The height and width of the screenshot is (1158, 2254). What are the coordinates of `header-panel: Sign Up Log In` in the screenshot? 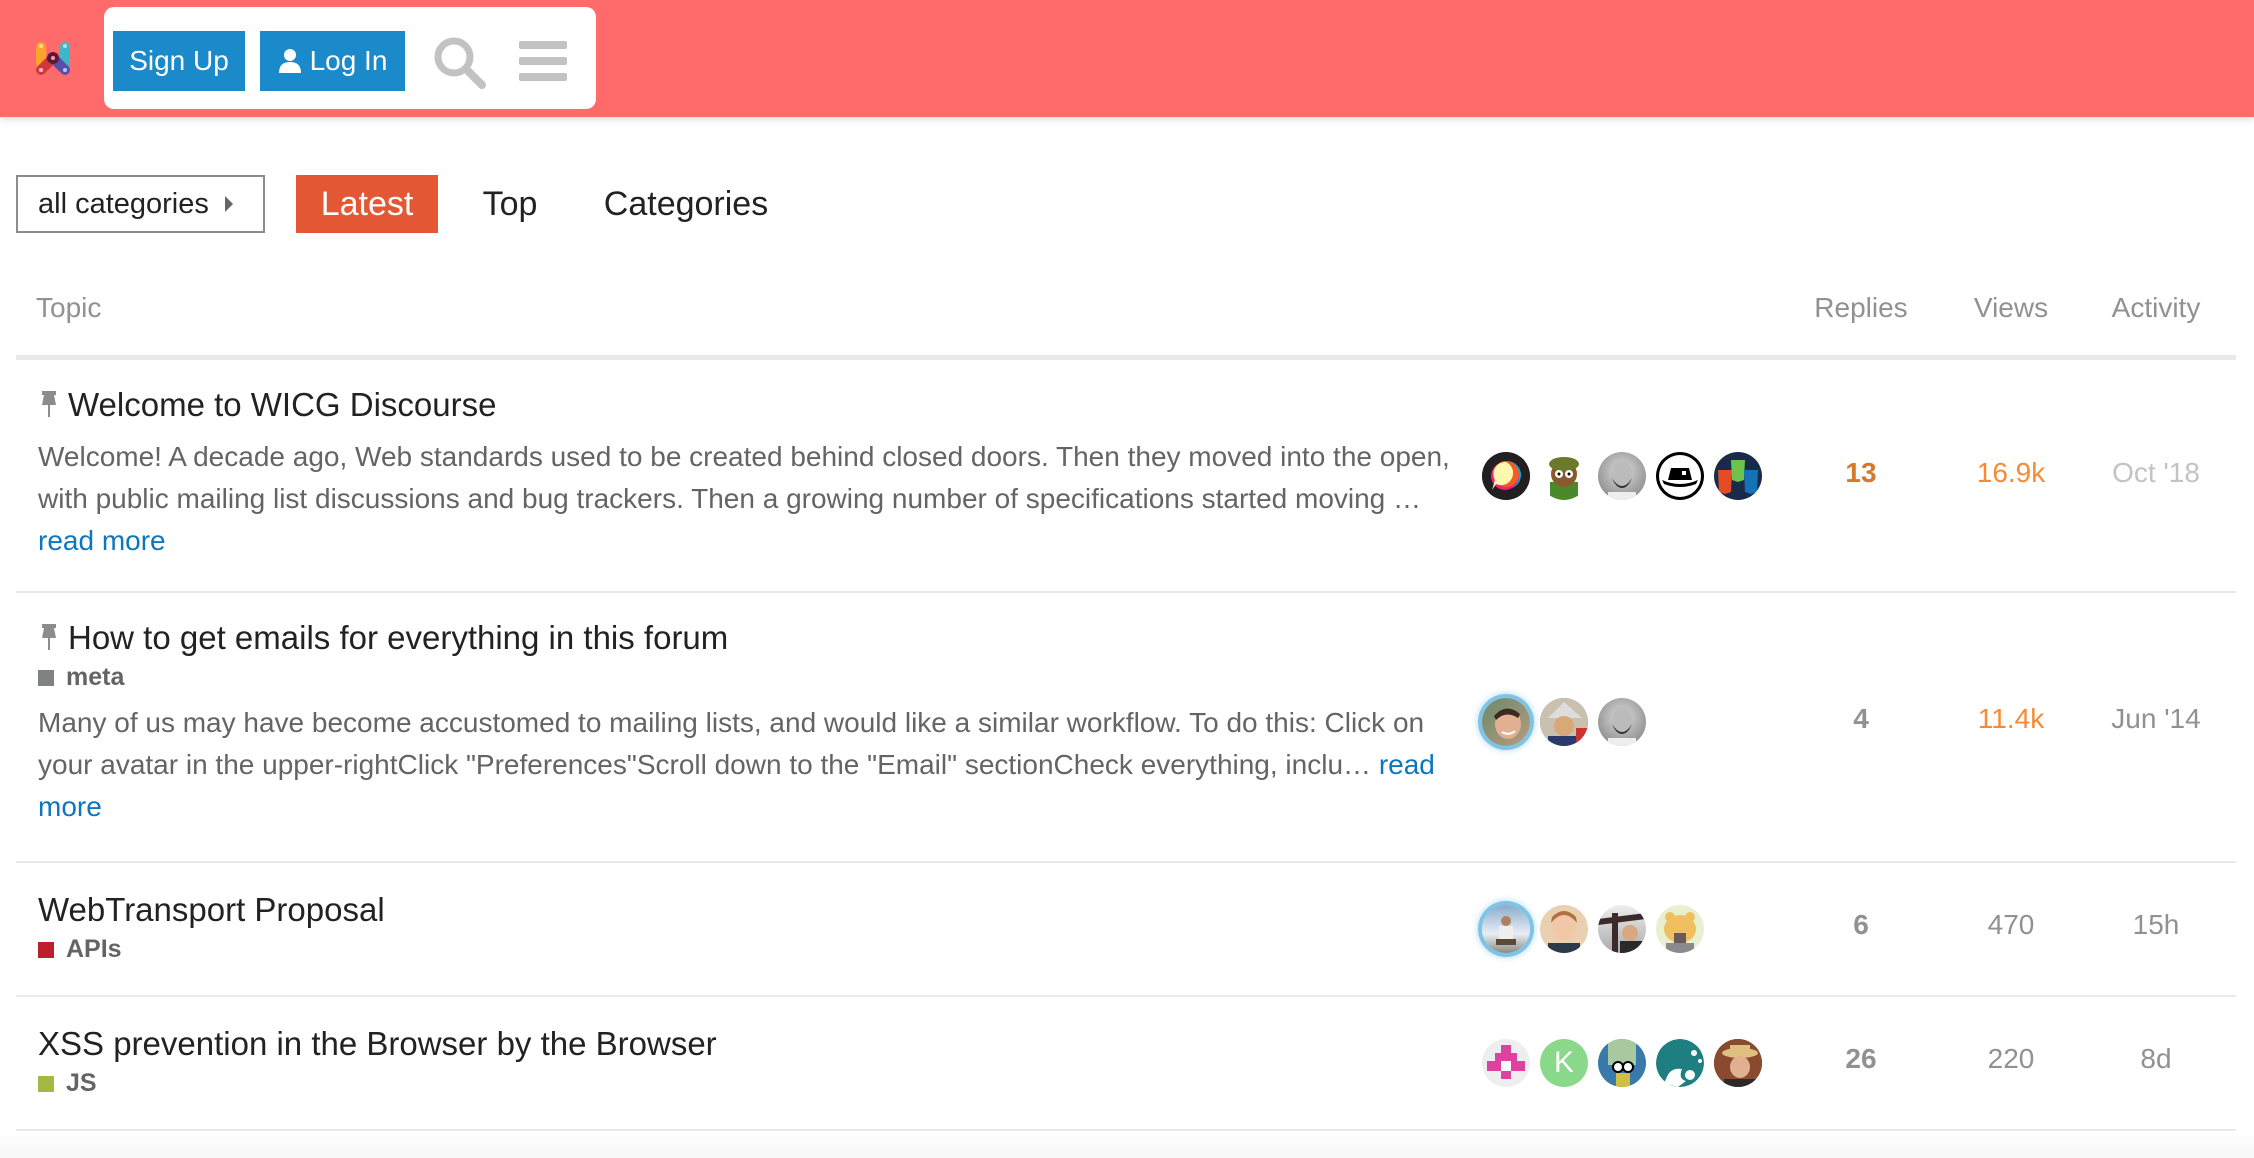 It's located at (350, 58).